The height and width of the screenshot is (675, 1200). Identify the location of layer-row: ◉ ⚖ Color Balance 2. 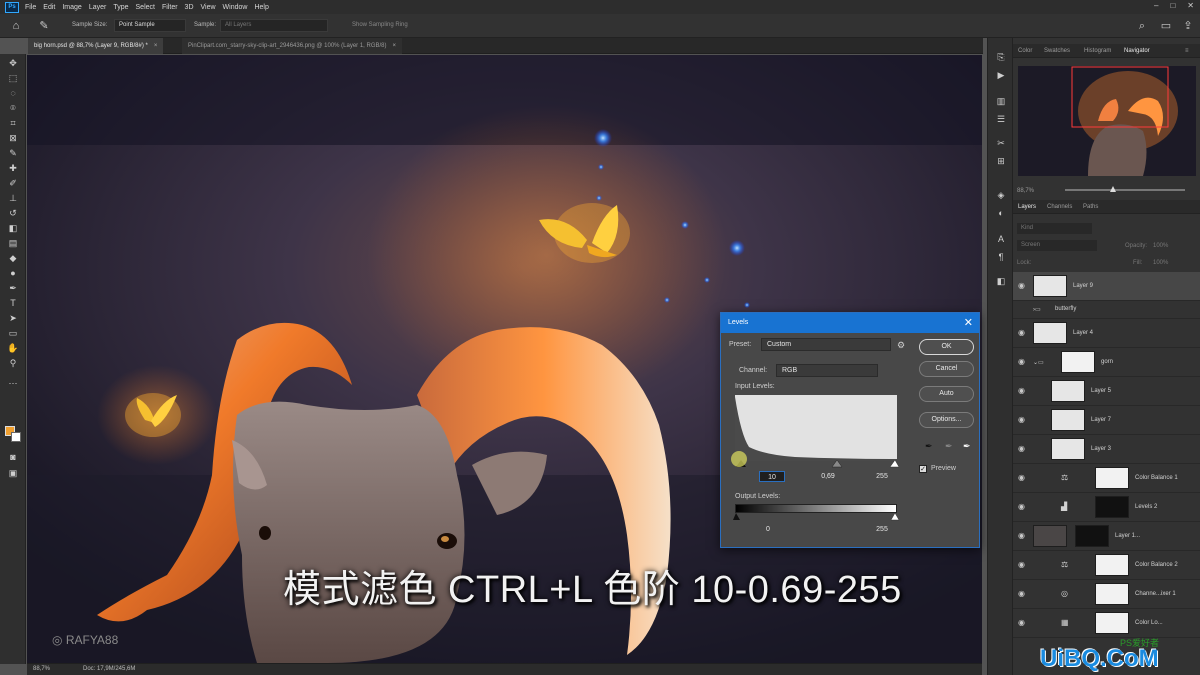
(1106, 565).